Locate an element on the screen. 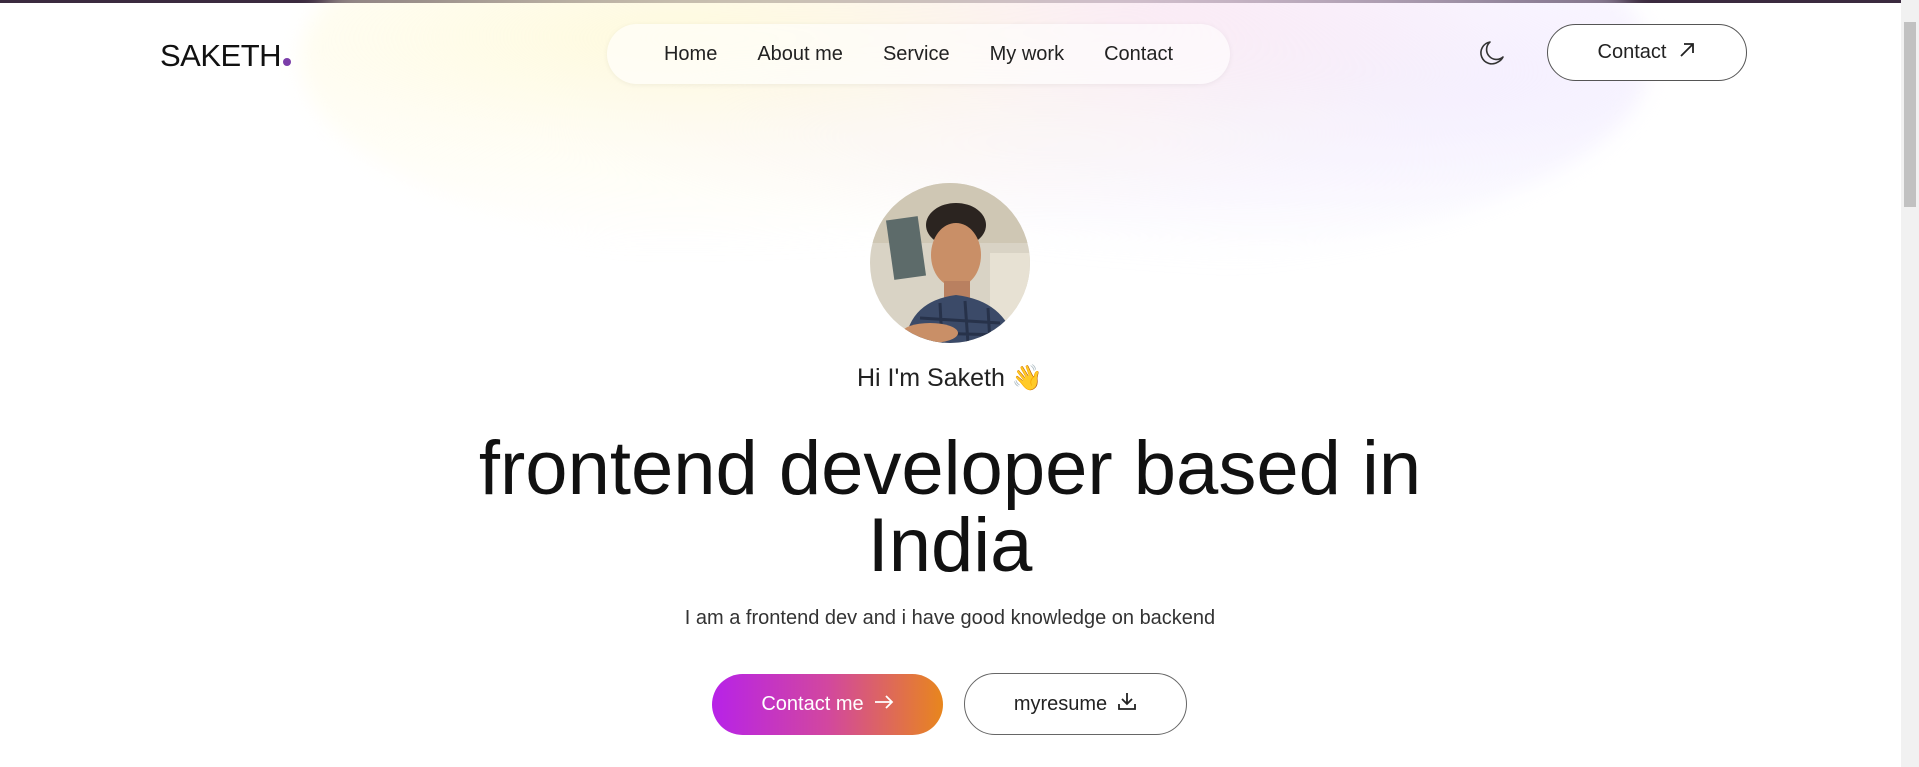 This screenshot has height=767, width=1919. nav-contact: Contact is located at coordinates (1138, 54).